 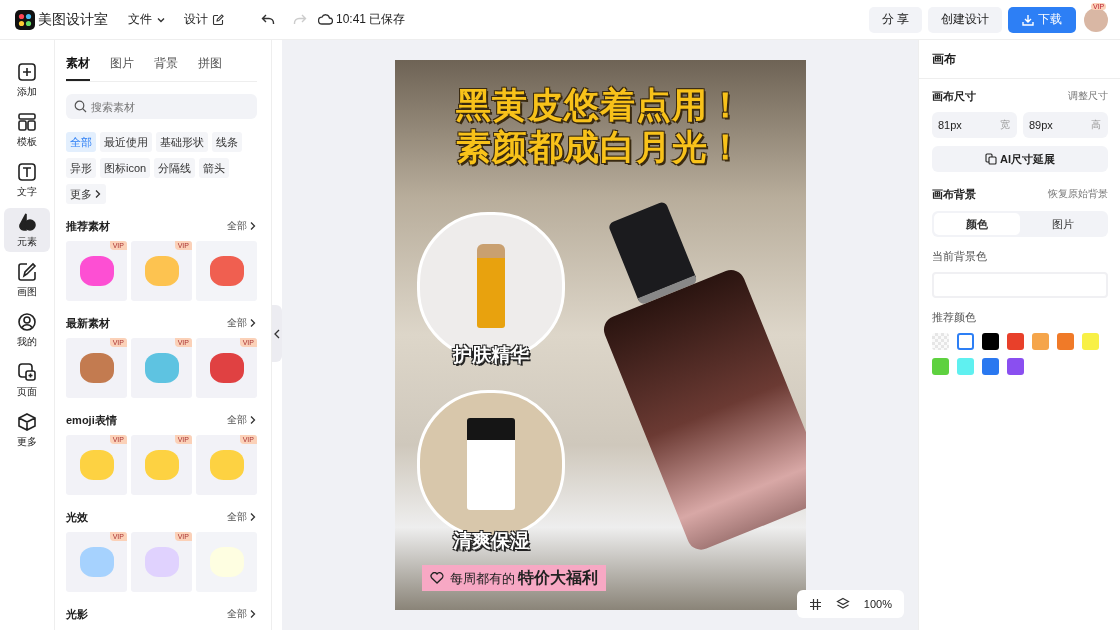 I want to click on segment-tab: 颜色, so click(x=977, y=224).